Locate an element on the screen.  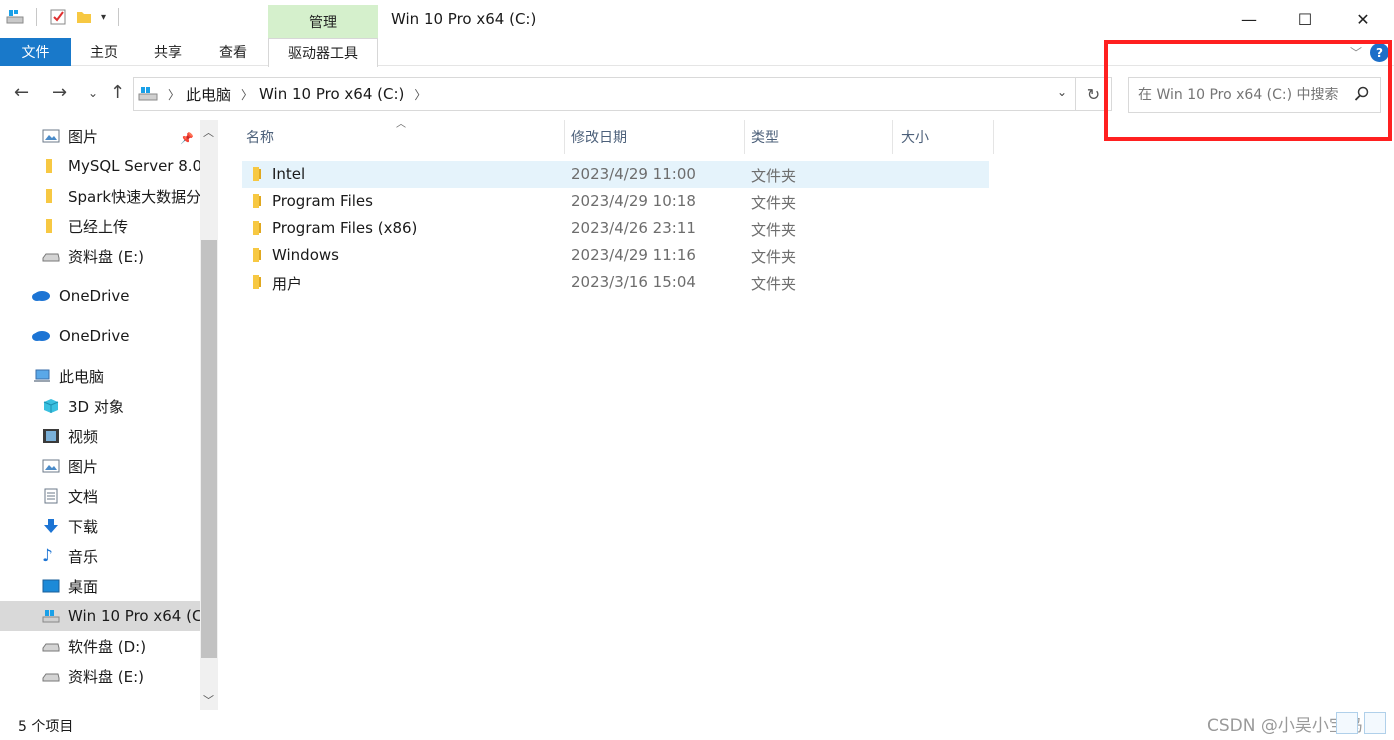
tab-home: 主页 is located at coordinates (104, 52).